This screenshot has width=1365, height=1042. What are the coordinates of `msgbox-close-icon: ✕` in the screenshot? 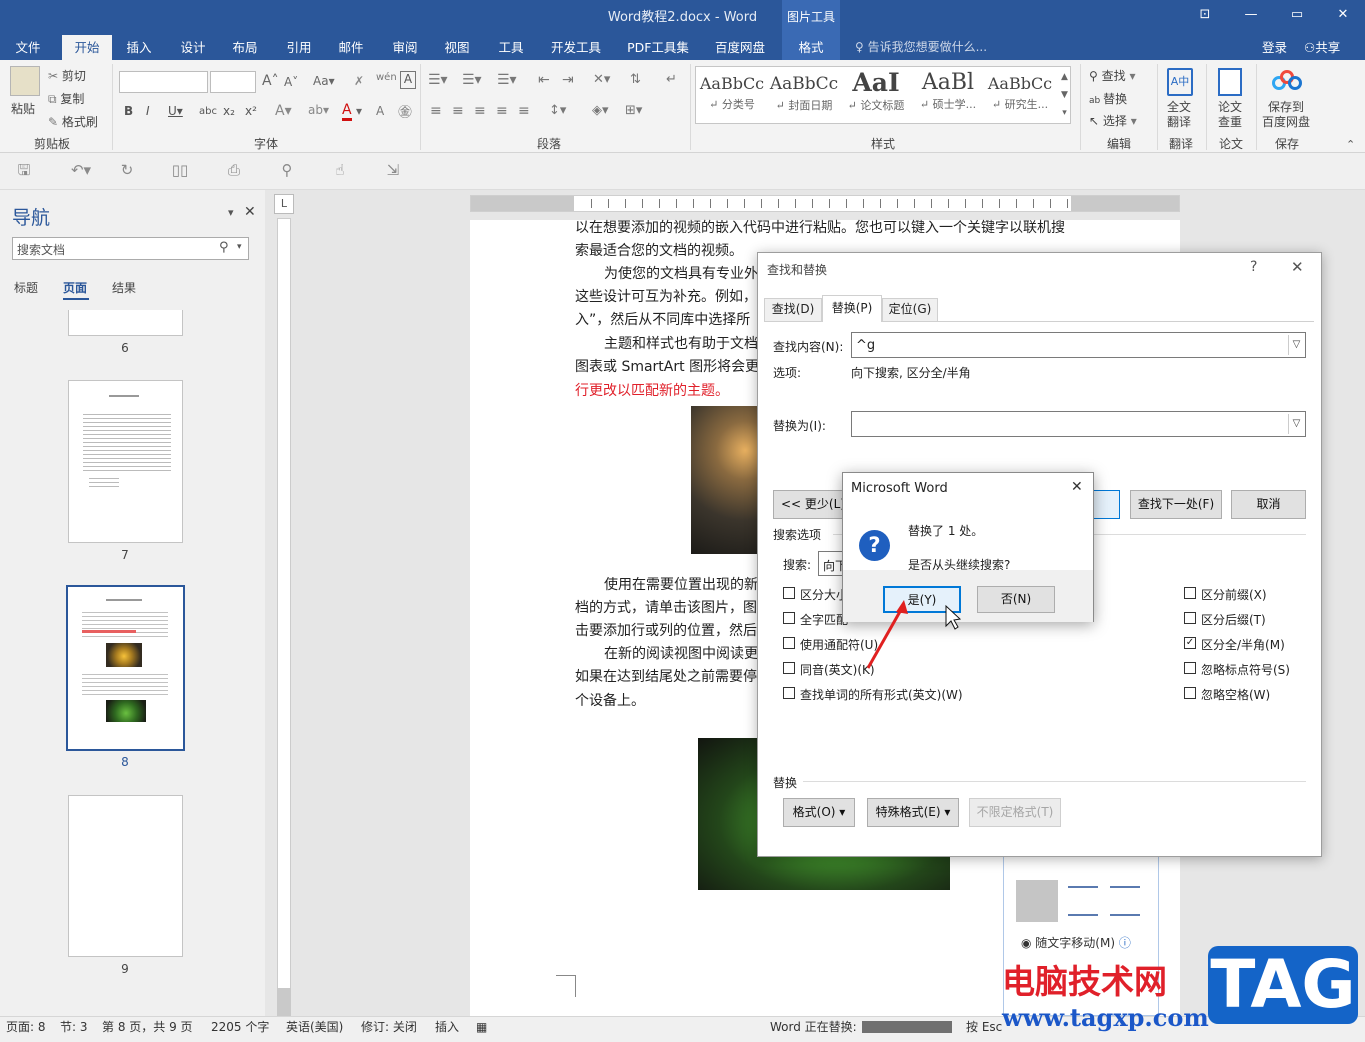 It's located at (1077, 487).